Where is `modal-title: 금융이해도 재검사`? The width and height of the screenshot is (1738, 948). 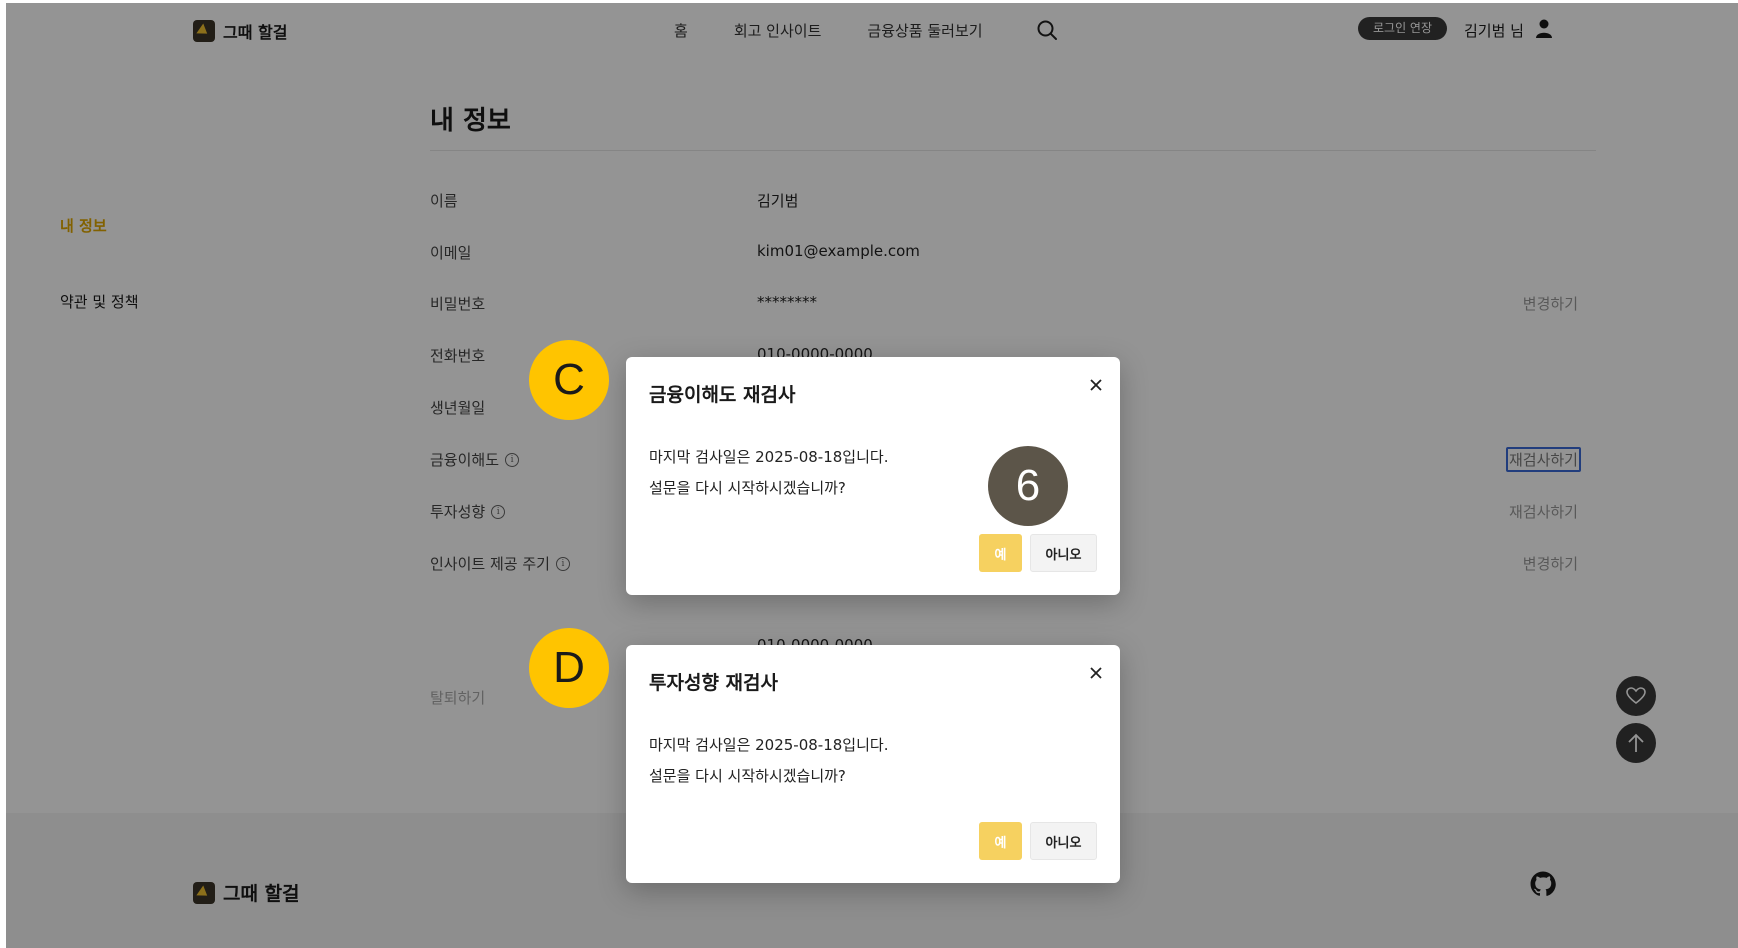 modal-title: 금융이해도 재검사 is located at coordinates (722, 395).